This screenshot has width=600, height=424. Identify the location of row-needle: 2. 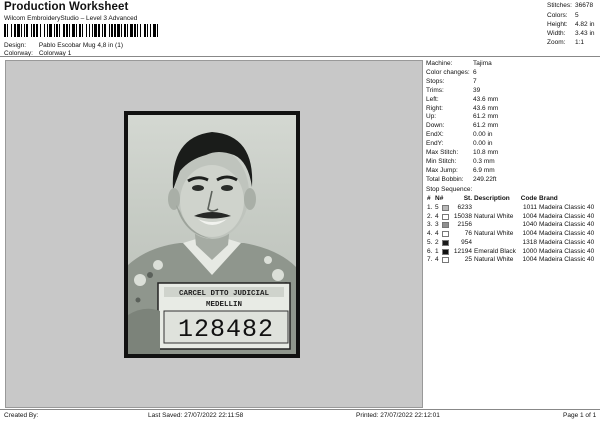
(437, 242).